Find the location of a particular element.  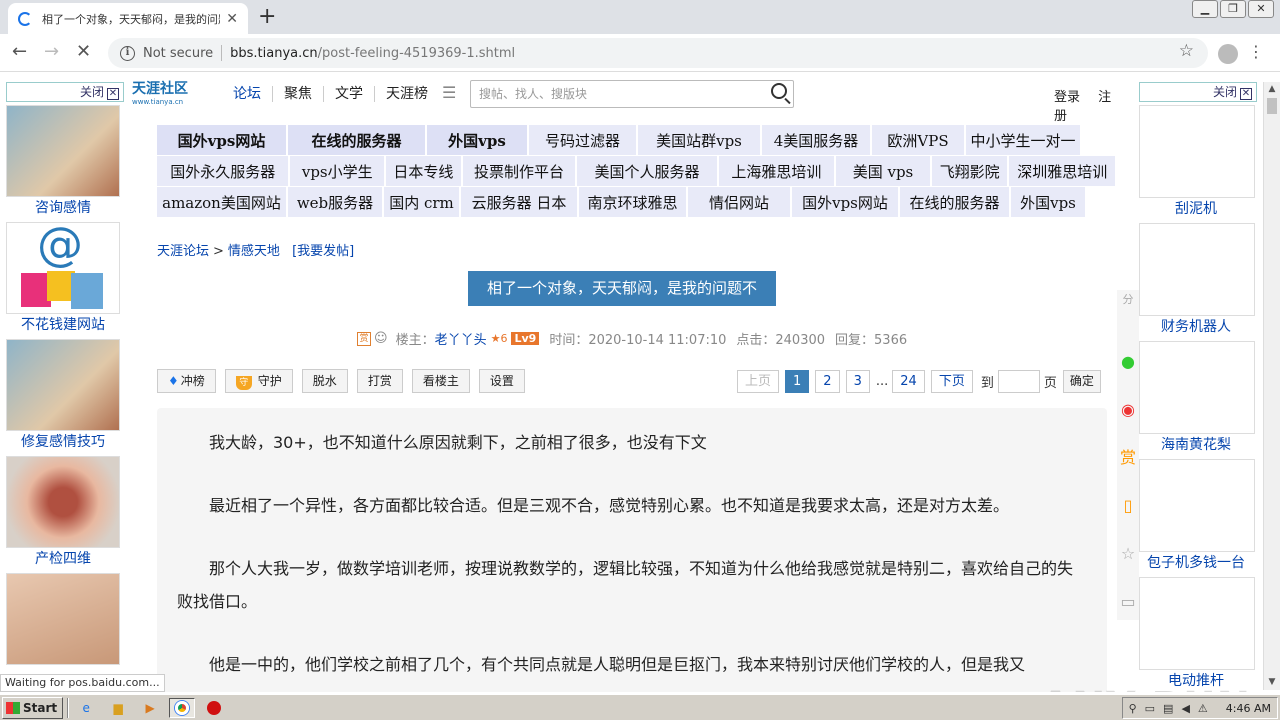

ad-link: 南京环球雅思 is located at coordinates (632, 202).